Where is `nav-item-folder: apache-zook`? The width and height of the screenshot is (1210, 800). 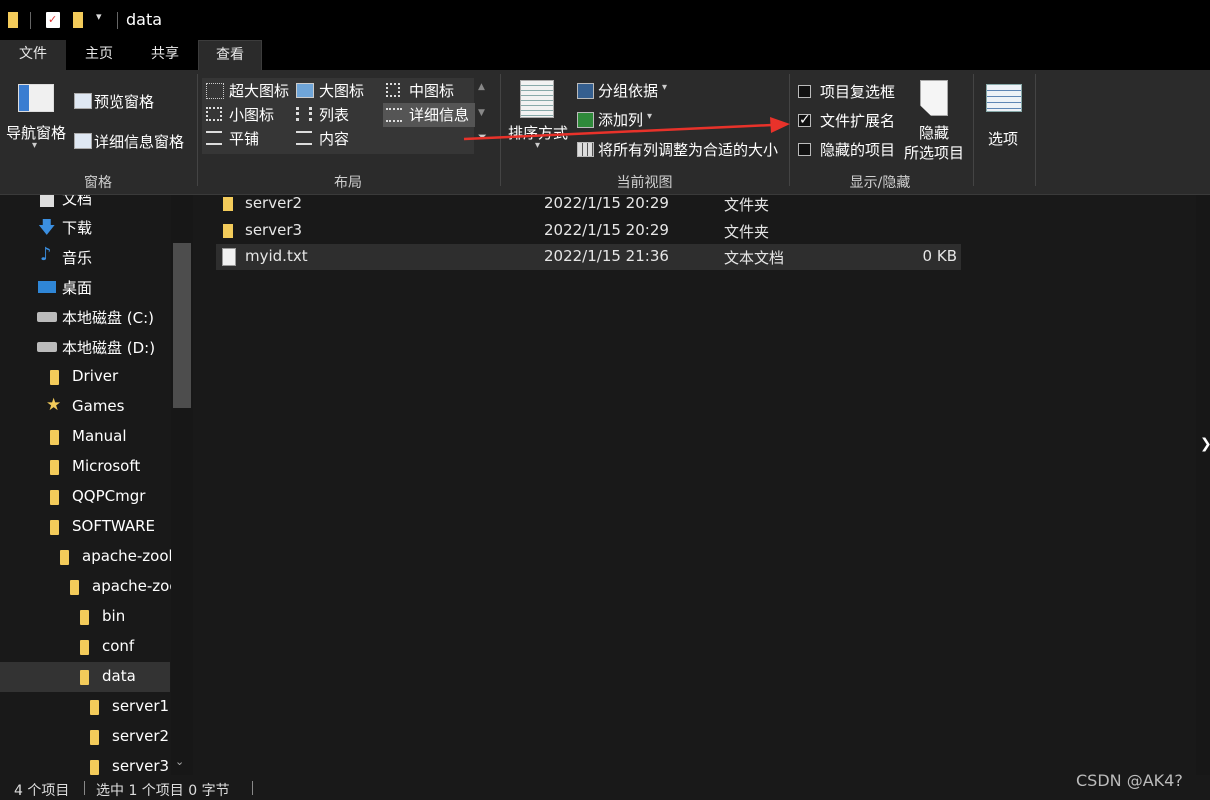 nav-item-folder: apache-zook is located at coordinates (88, 557).